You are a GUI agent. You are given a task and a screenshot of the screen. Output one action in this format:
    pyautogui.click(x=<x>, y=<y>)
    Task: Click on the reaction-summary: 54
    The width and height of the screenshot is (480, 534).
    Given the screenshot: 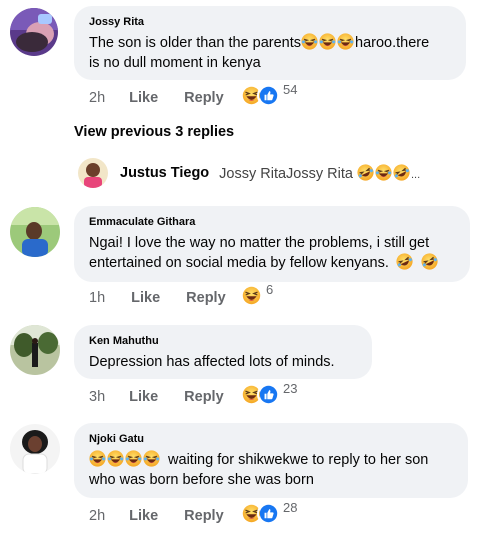 What is the action you would take?
    pyautogui.click(x=269, y=94)
    